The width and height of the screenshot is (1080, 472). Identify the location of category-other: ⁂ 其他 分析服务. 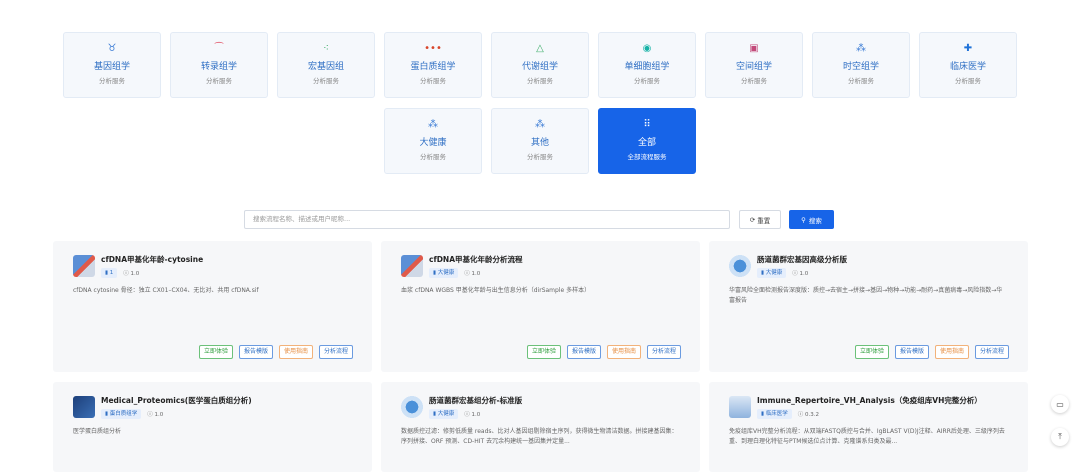
(540, 141).